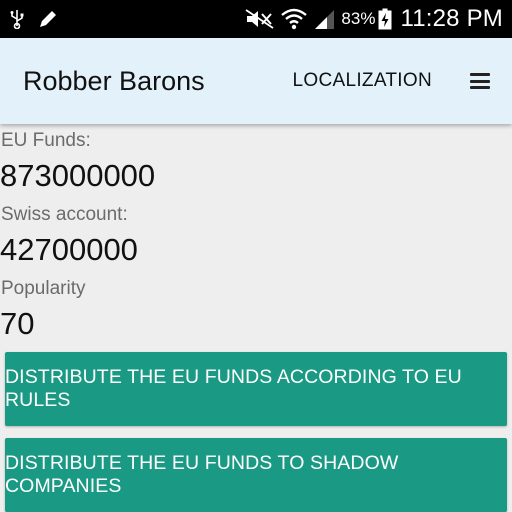 This screenshot has width=512, height=512. Describe the element at coordinates (362, 81) in the screenshot. I see `localization-menu-item: LOCALIZATION` at that location.